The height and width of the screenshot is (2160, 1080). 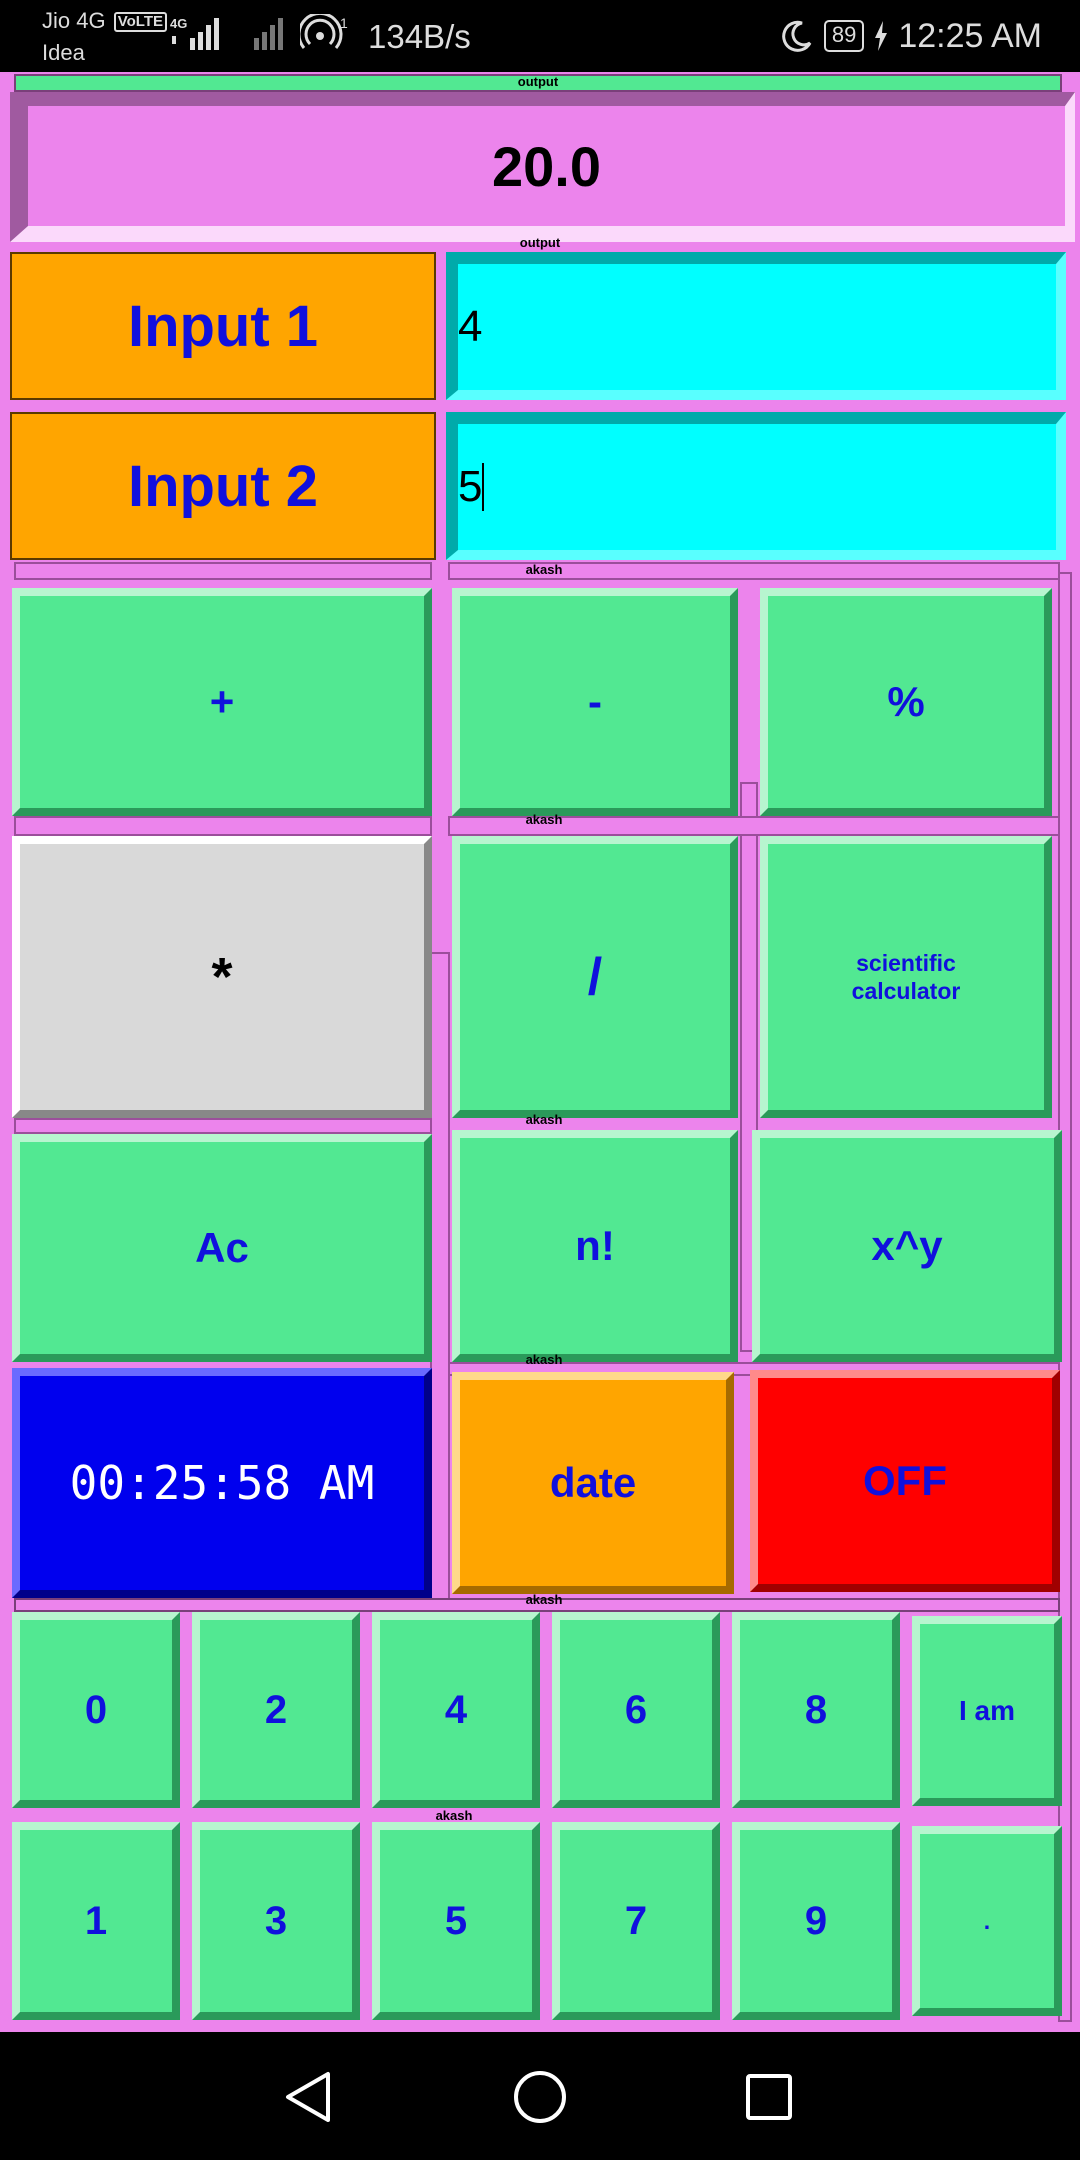 I want to click on input-1-field: 4, so click(x=756, y=326).